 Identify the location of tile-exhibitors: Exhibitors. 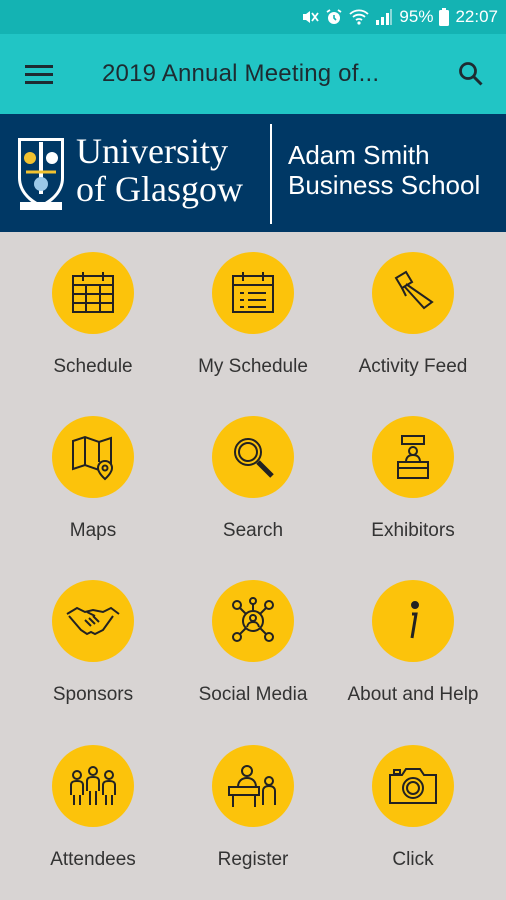
(413, 479).